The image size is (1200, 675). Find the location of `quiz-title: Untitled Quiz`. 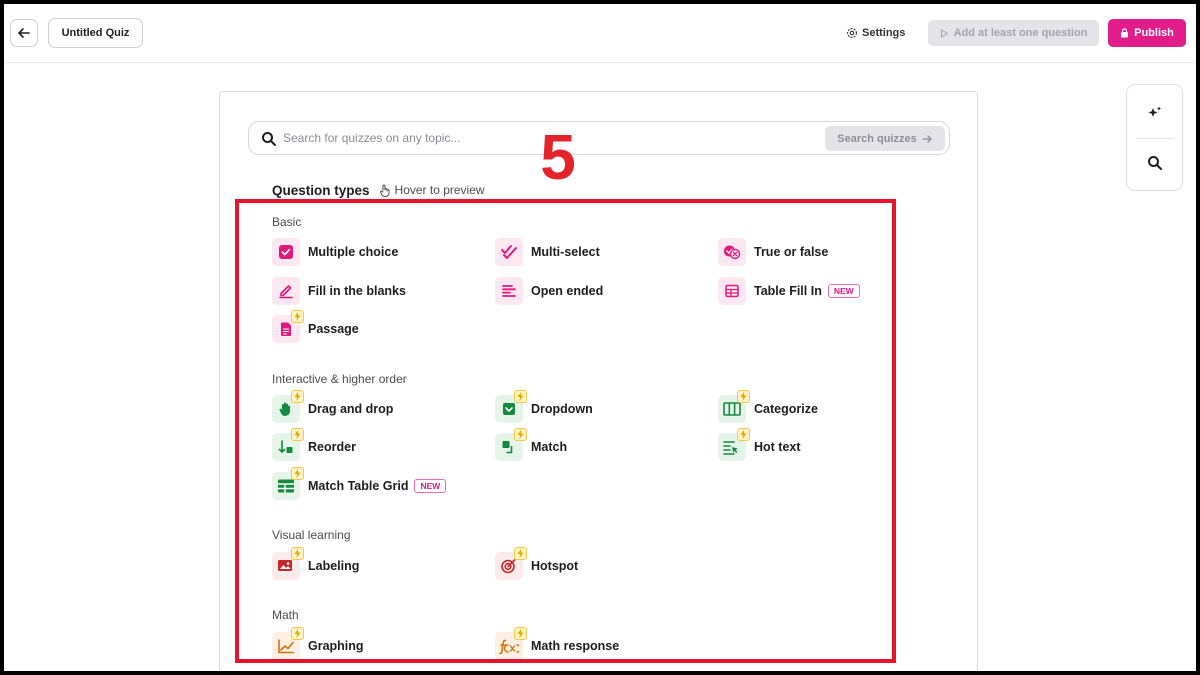

quiz-title: Untitled Quiz is located at coordinates (95, 33).